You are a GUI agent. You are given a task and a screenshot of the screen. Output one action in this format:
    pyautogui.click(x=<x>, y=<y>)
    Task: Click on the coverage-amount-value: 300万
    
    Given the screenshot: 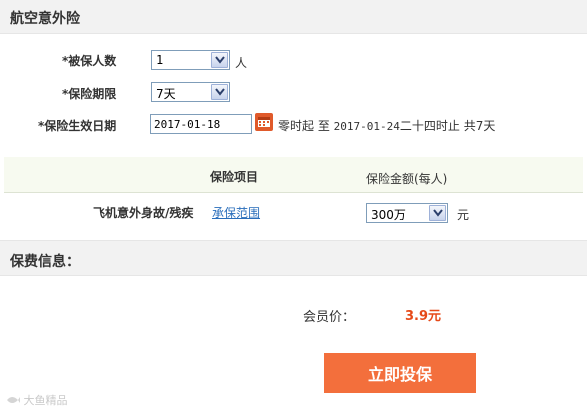 What is the action you would take?
    pyautogui.click(x=388, y=215)
    